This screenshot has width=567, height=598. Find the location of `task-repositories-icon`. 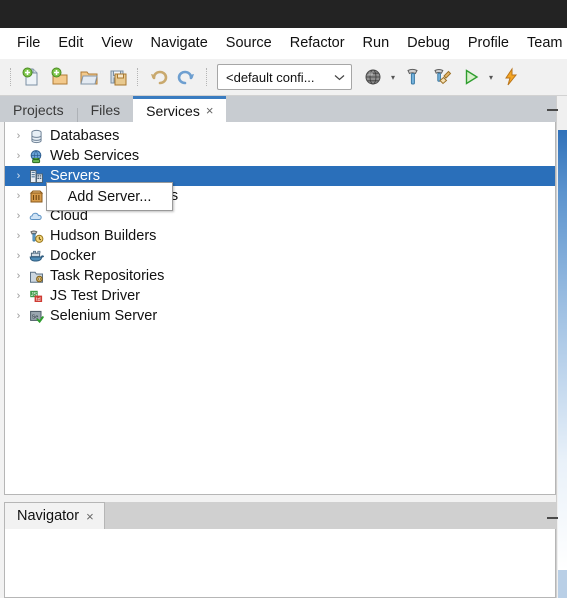

task-repositories-icon is located at coordinates (36, 276).